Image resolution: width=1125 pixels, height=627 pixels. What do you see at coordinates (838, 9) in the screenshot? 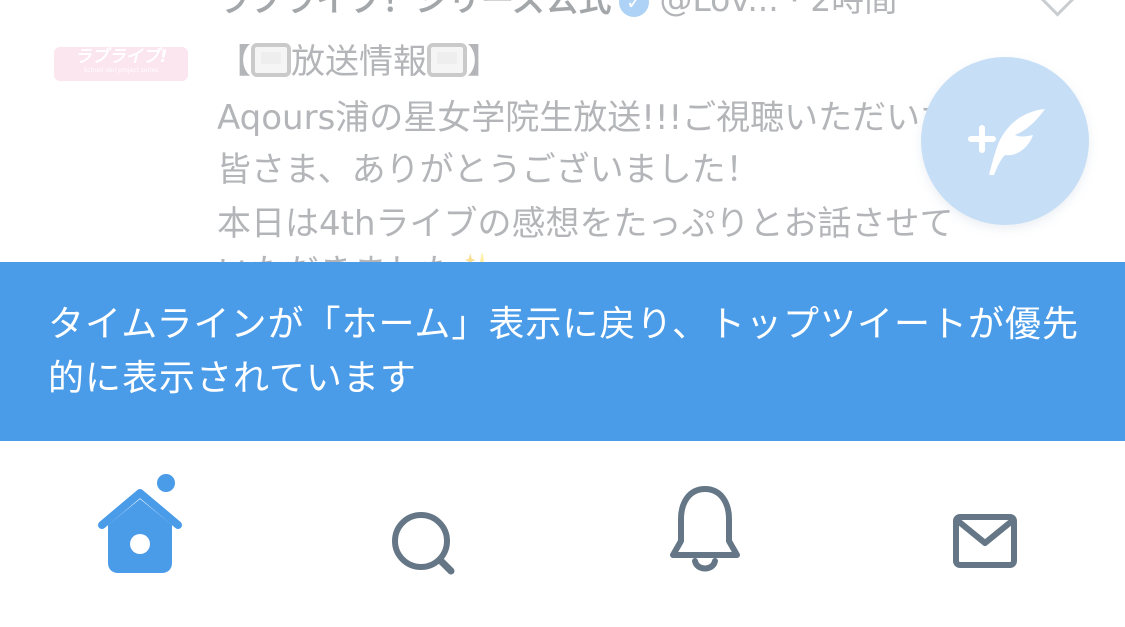
I see `tweet-time: · 2時間` at bounding box center [838, 9].